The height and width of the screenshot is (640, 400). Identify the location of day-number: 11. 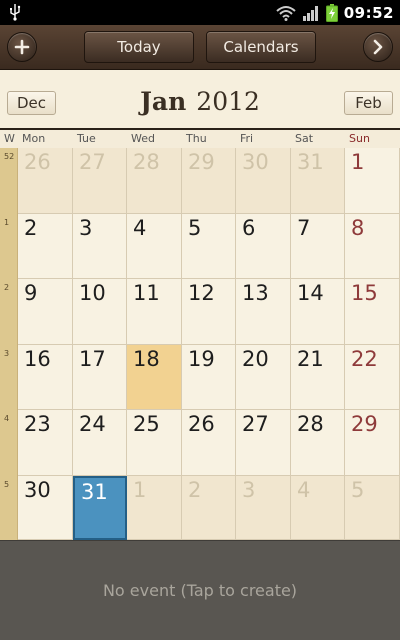
(146, 293).